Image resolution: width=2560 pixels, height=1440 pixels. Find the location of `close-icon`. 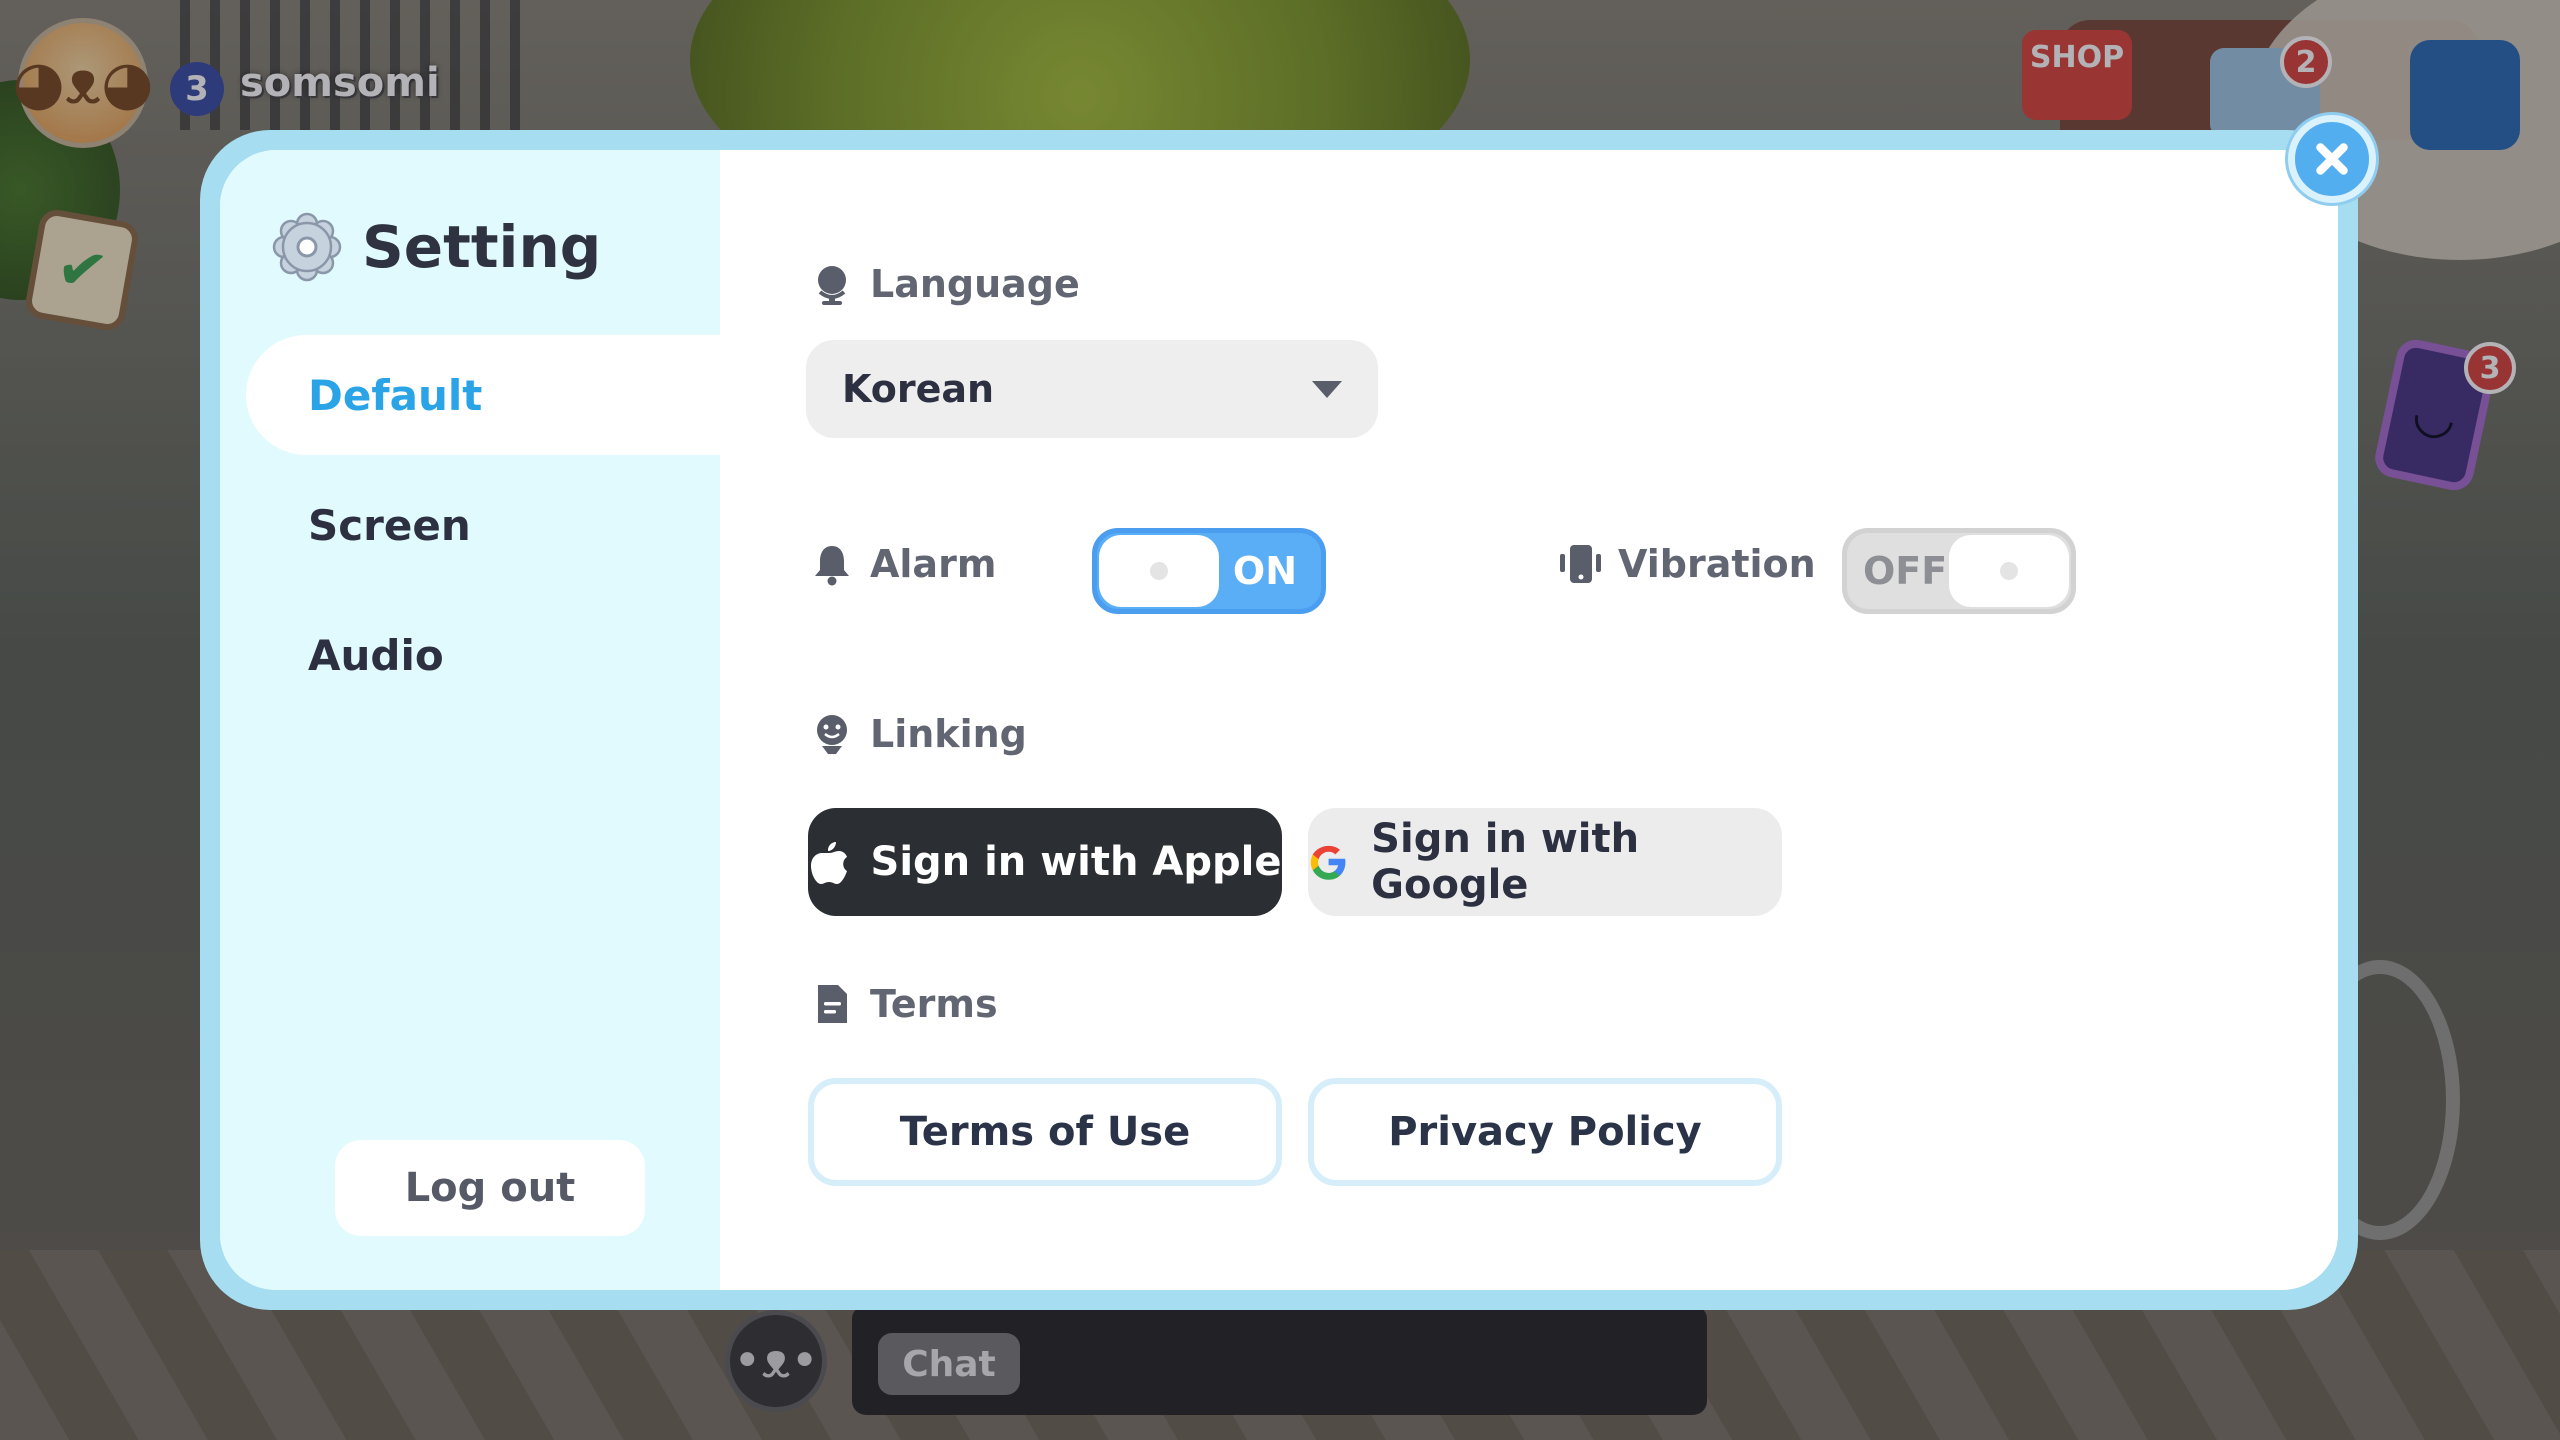

close-icon is located at coordinates (2332, 159).